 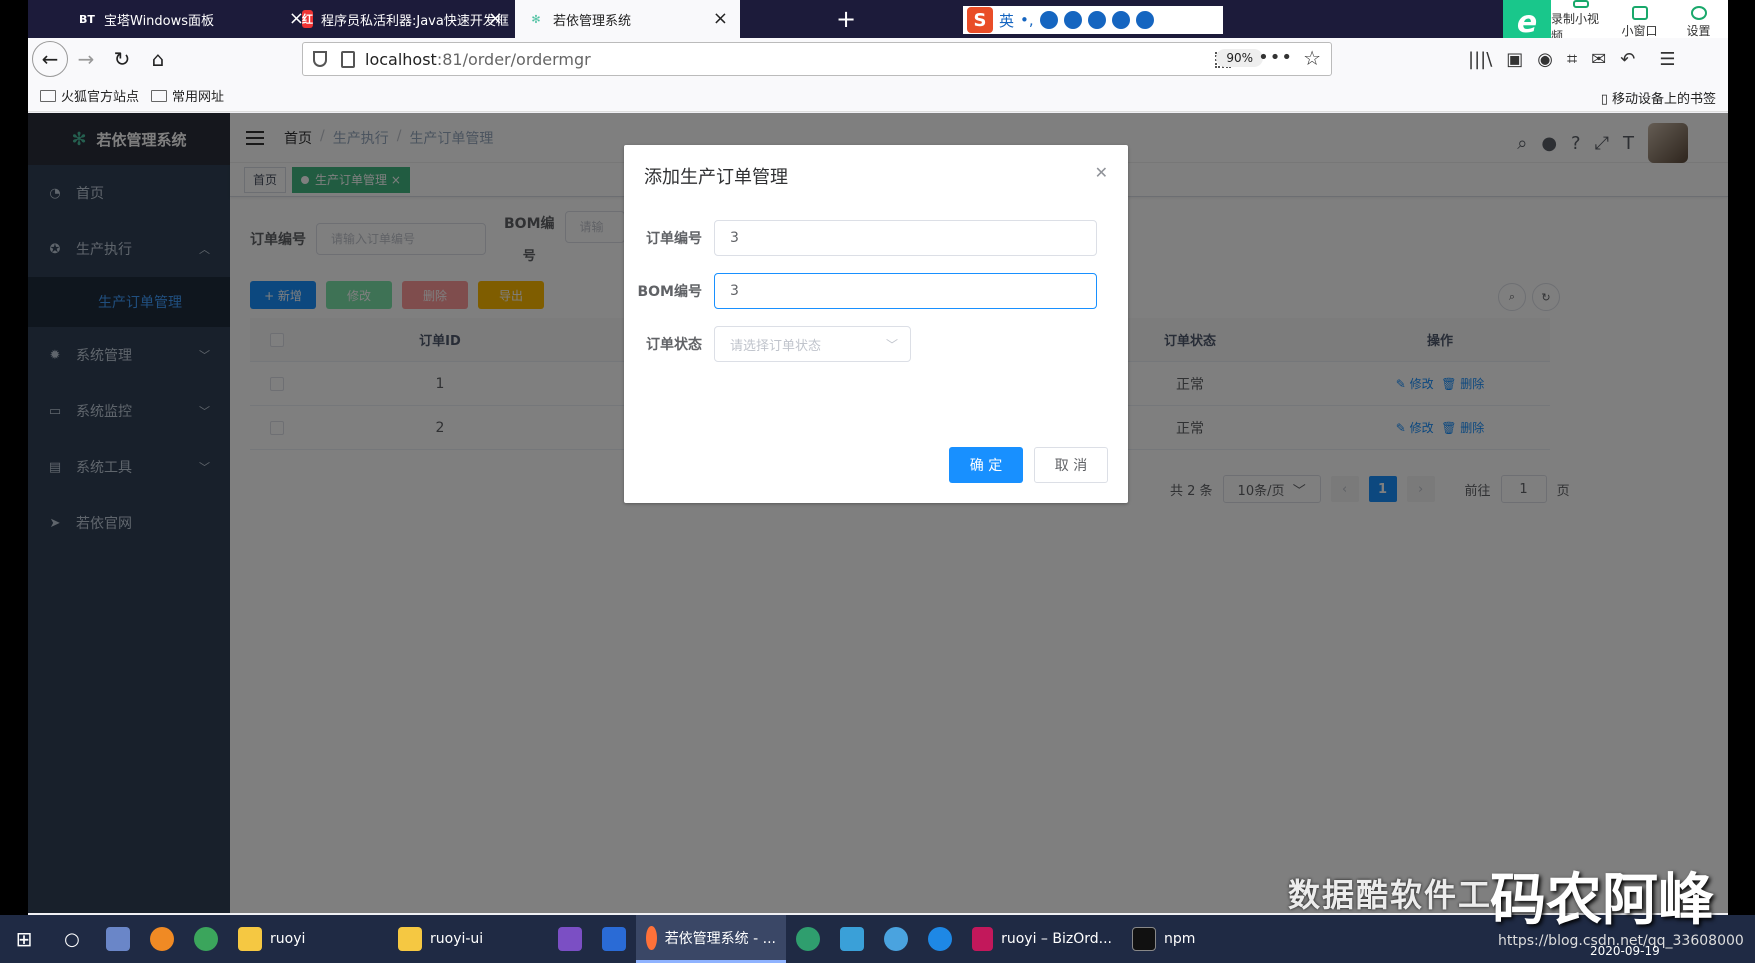 I want to click on taskbar-label: ruoyi-ui, so click(x=457, y=939).